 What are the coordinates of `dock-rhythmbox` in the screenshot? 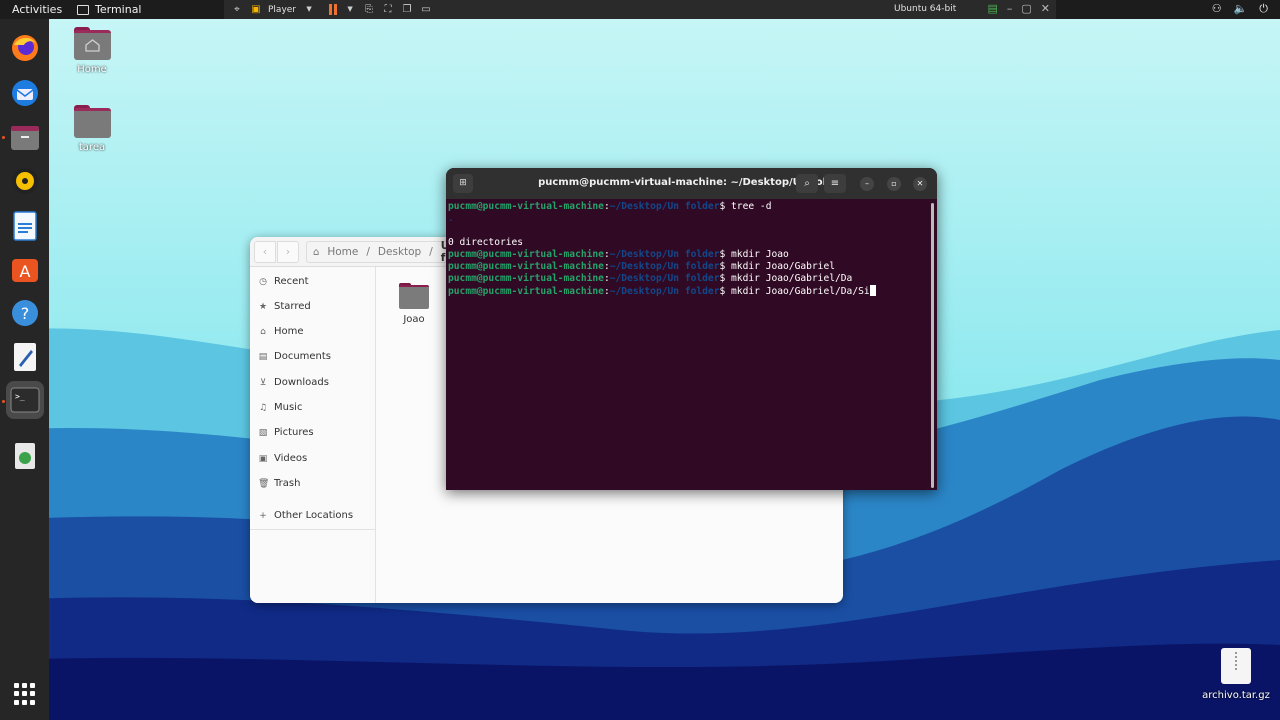 It's located at (25, 181).